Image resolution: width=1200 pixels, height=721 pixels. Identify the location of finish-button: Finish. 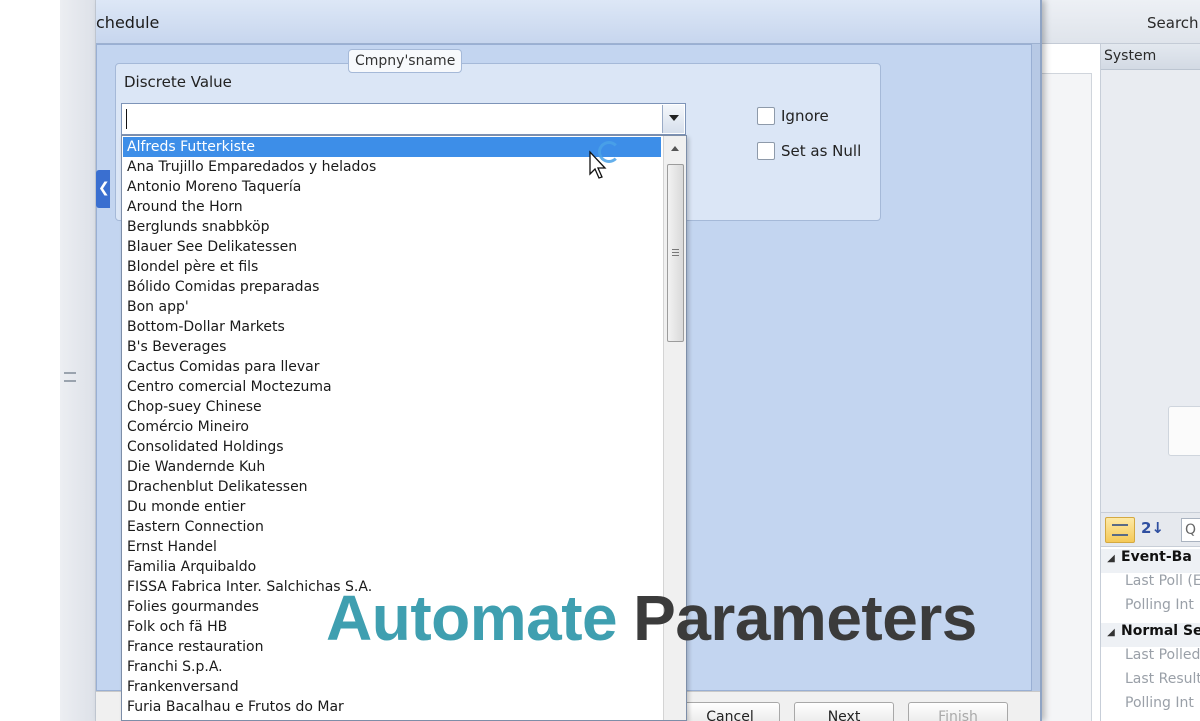
(958, 711).